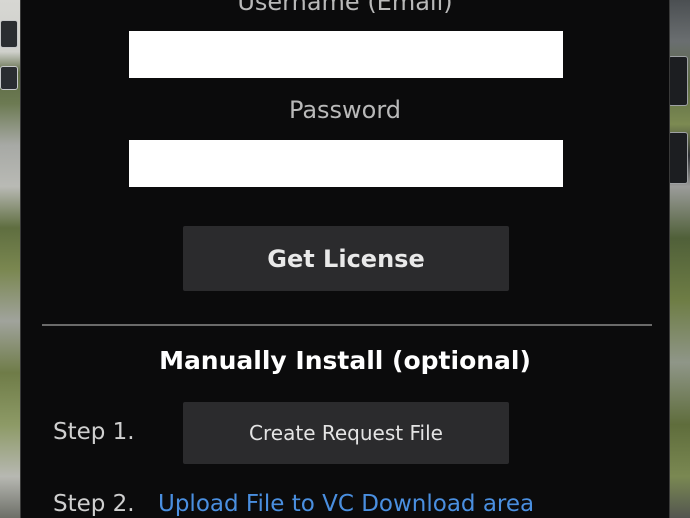 This screenshot has height=518, width=690. Describe the element at coordinates (346, 54) in the screenshot. I see `username-input` at that location.